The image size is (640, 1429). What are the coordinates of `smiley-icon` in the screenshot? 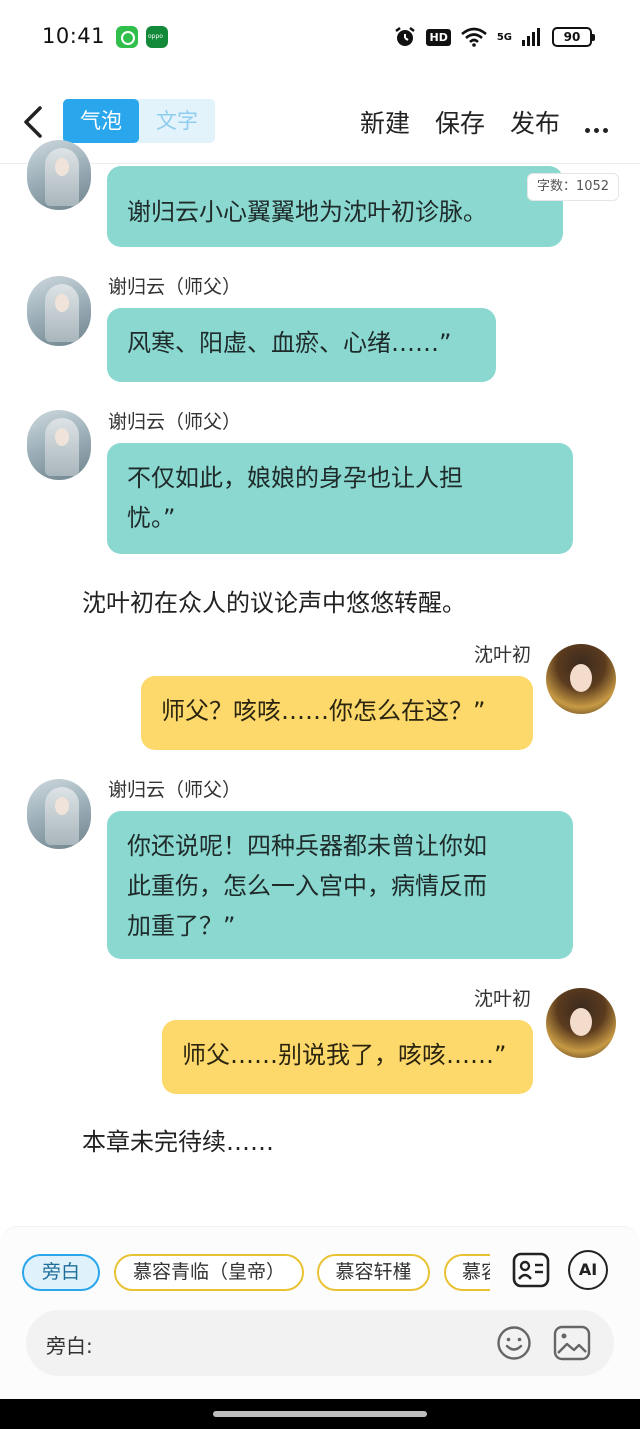 It's located at (514, 1343).